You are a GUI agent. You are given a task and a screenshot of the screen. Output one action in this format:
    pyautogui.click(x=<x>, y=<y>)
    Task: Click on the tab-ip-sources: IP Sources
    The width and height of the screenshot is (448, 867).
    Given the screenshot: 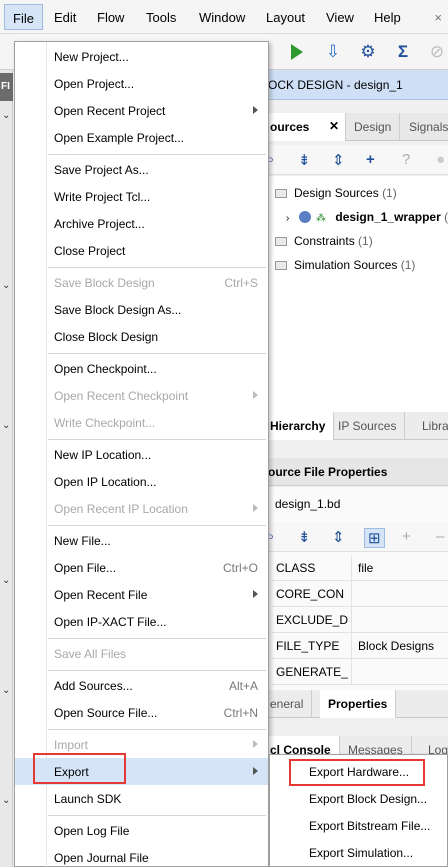 What is the action you would take?
    pyautogui.click(x=368, y=426)
    